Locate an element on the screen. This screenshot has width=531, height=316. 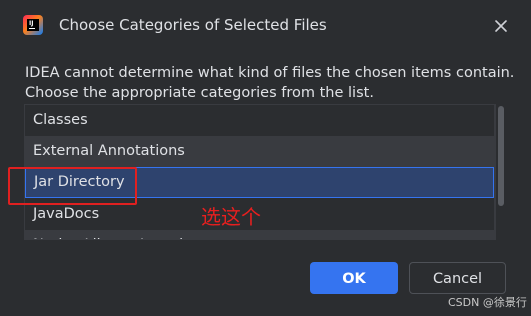
close-button is located at coordinates (501, 26).